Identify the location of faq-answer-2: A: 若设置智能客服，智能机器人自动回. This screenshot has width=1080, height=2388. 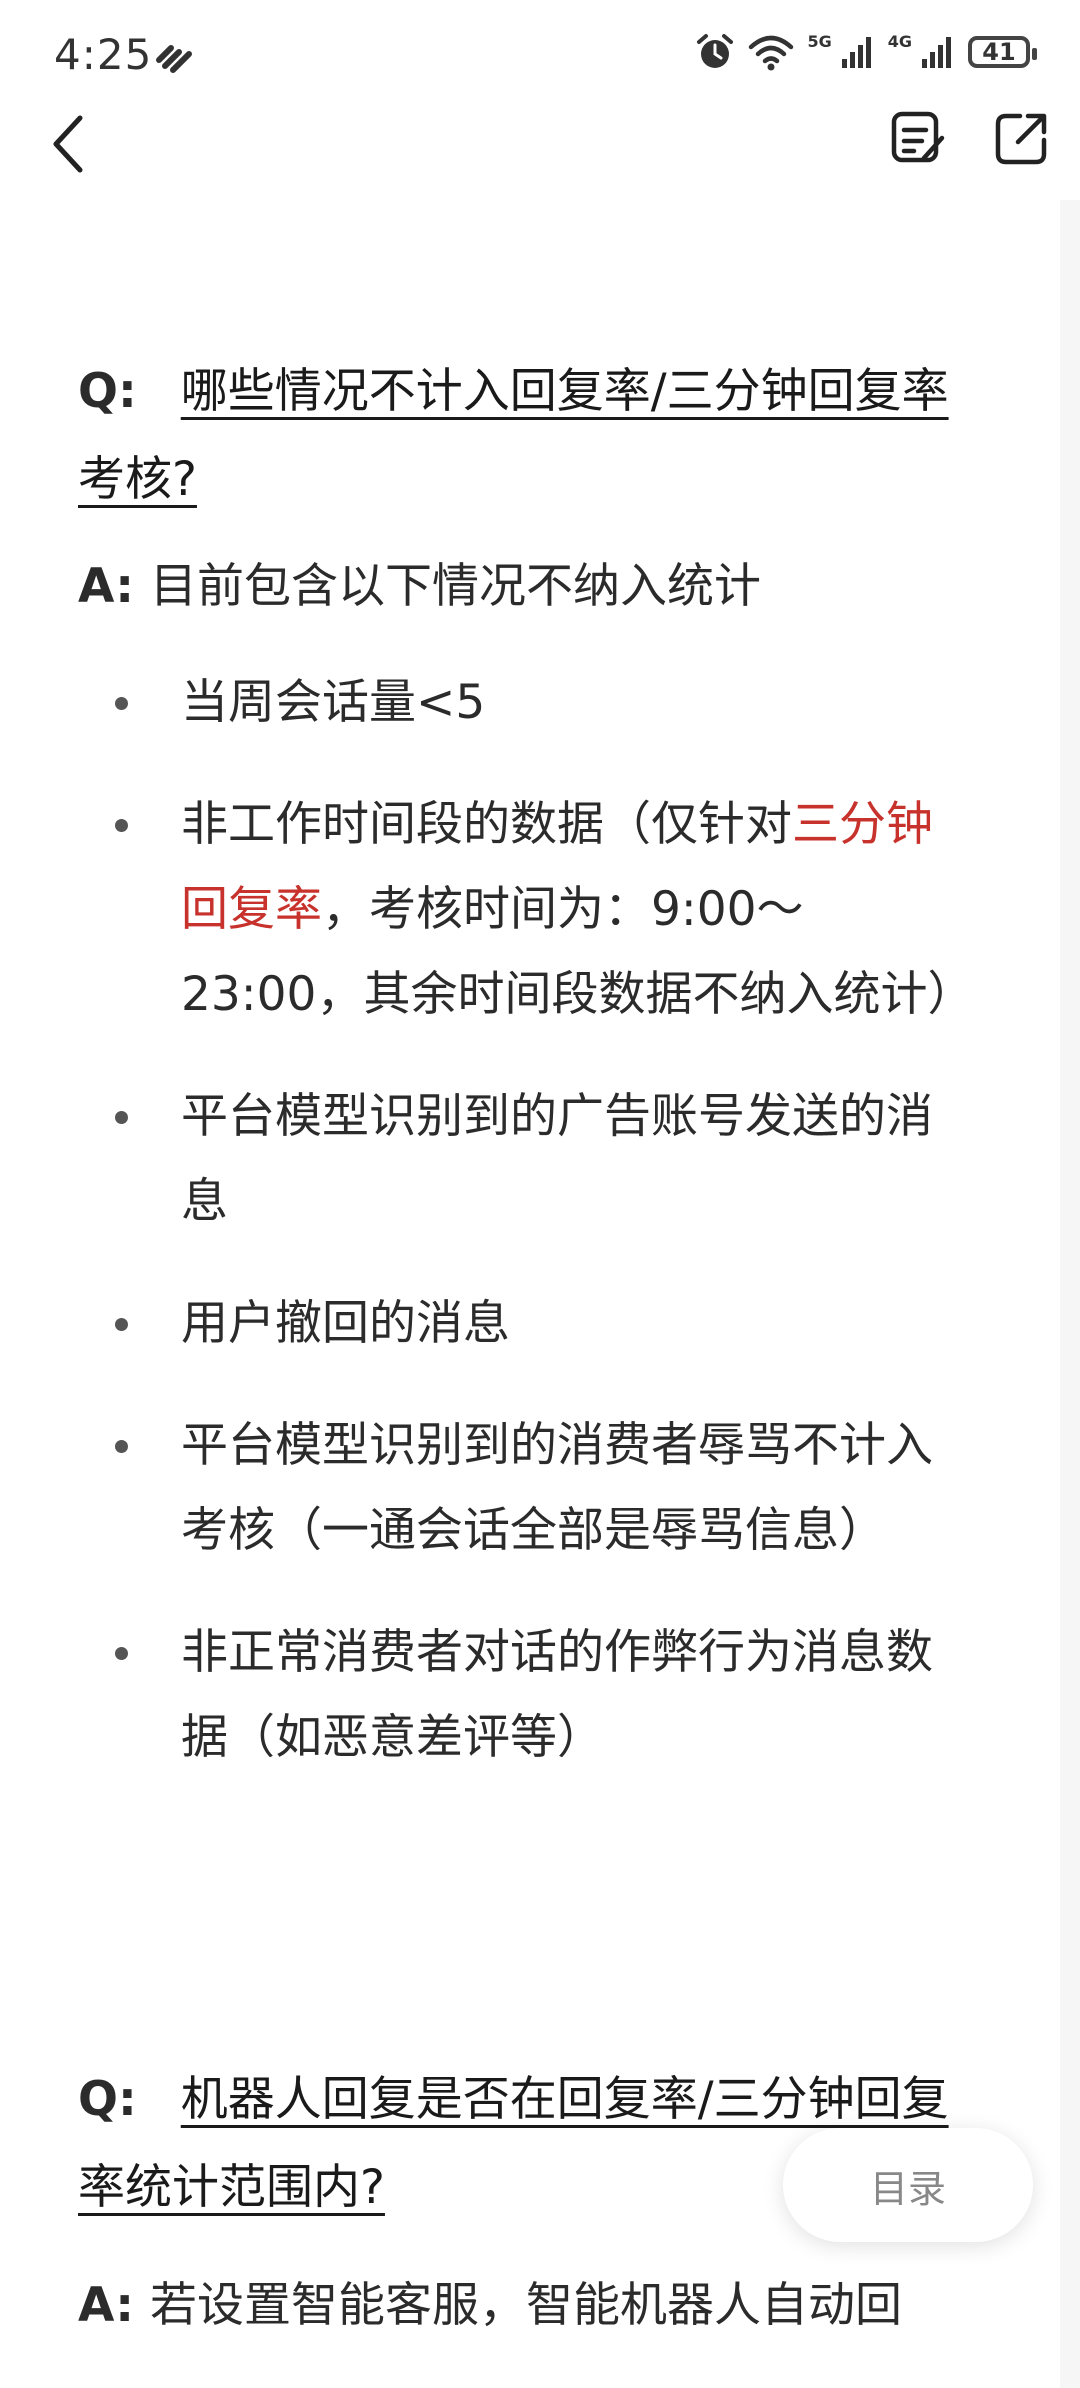
(533, 2306).